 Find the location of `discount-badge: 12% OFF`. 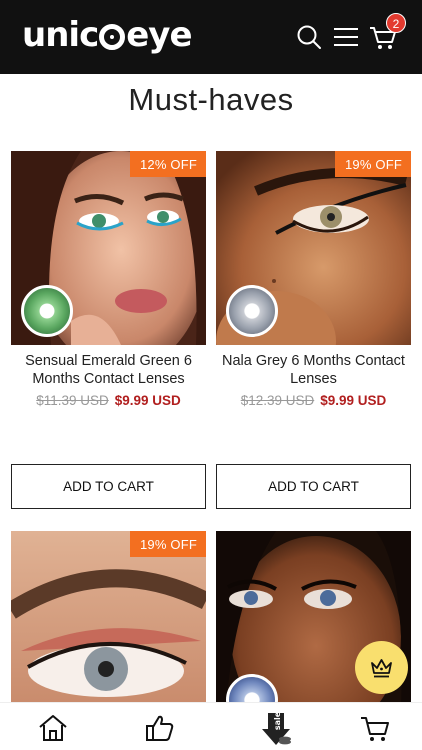

discount-badge: 12% OFF is located at coordinates (167, 164).